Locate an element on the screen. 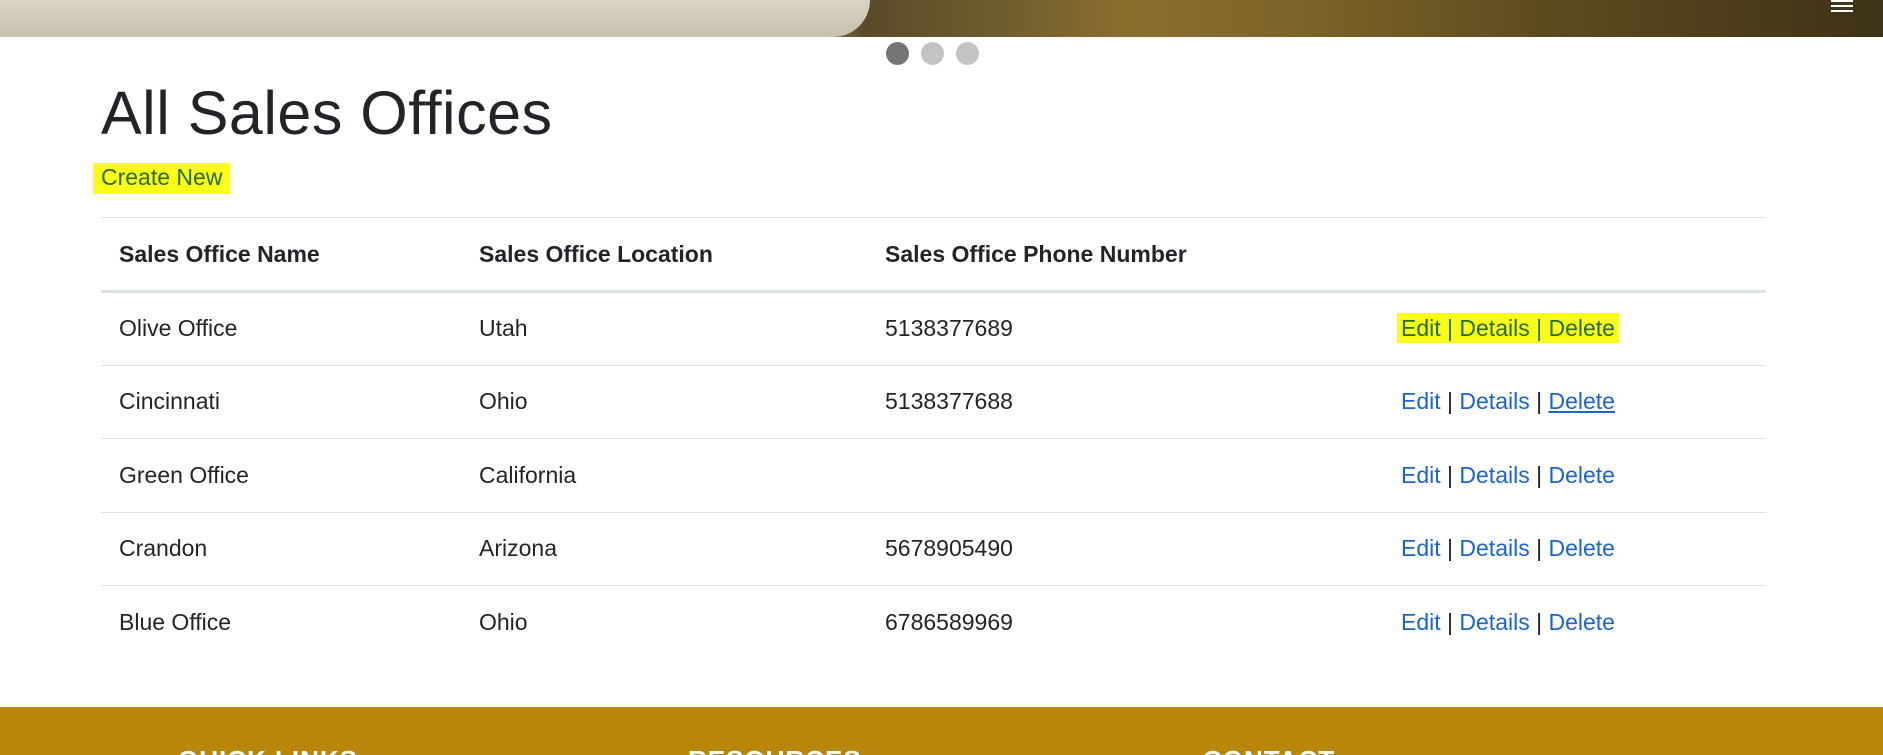  footer-heading-contact: CONTACT is located at coordinates (1269, 750).